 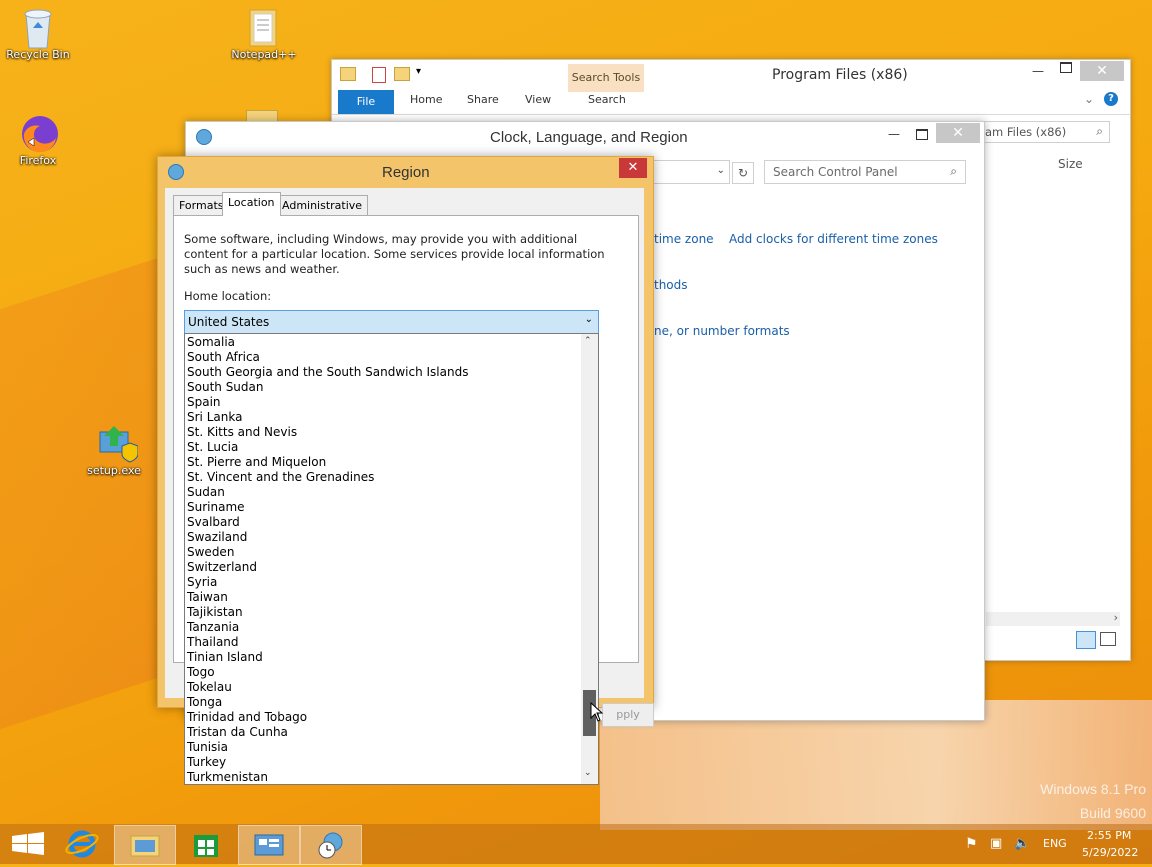 I want to click on dropdown-option: Turkey, so click(x=206, y=762).